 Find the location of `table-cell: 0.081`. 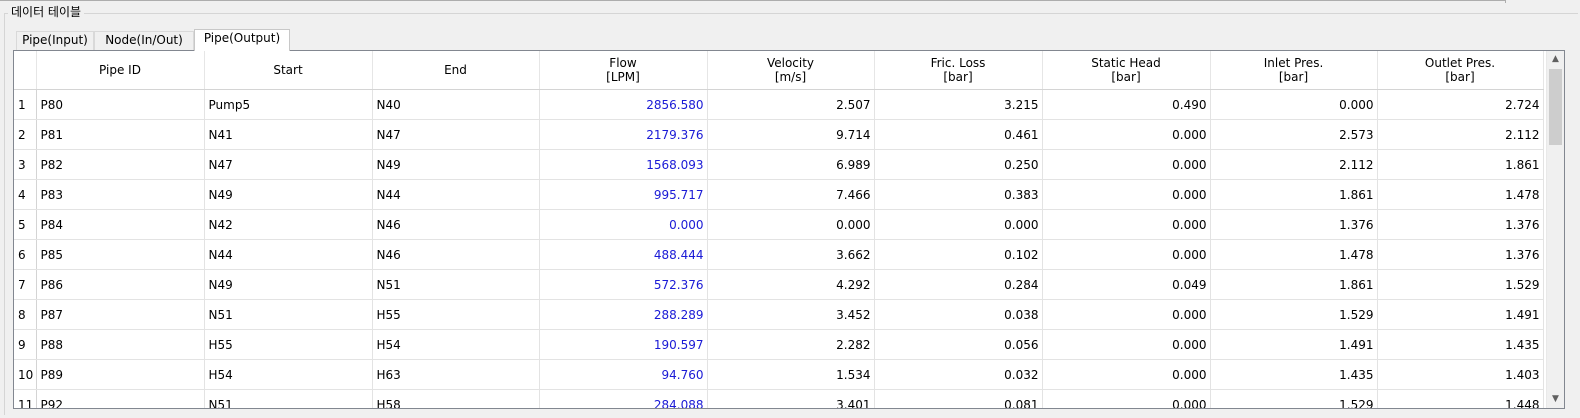

table-cell: 0.081 is located at coordinates (958, 398).